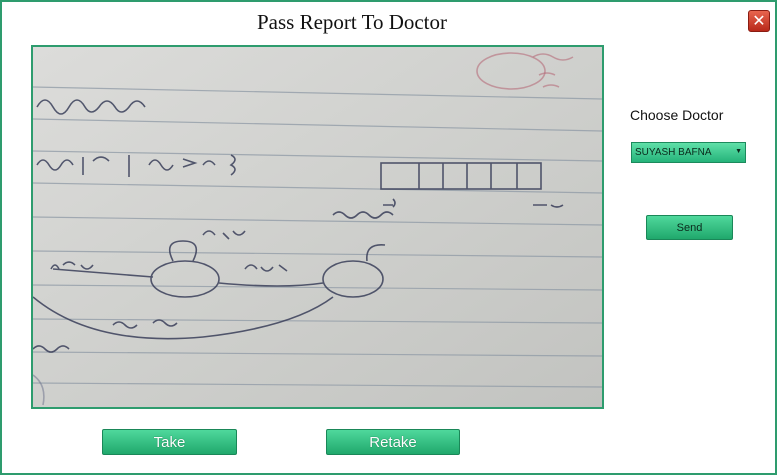 The height and width of the screenshot is (475, 777). What do you see at coordinates (689, 227) in the screenshot?
I see `send-button: Send` at bounding box center [689, 227].